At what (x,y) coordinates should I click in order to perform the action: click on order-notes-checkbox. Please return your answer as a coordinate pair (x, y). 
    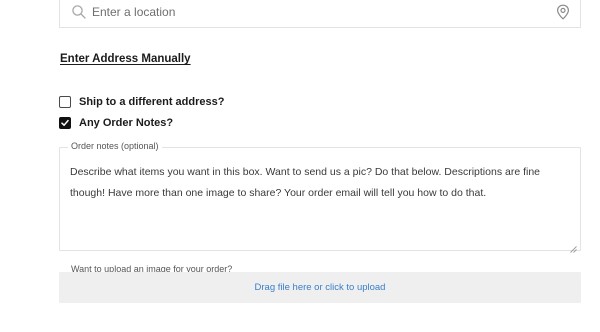
    Looking at the image, I should click on (65, 123).